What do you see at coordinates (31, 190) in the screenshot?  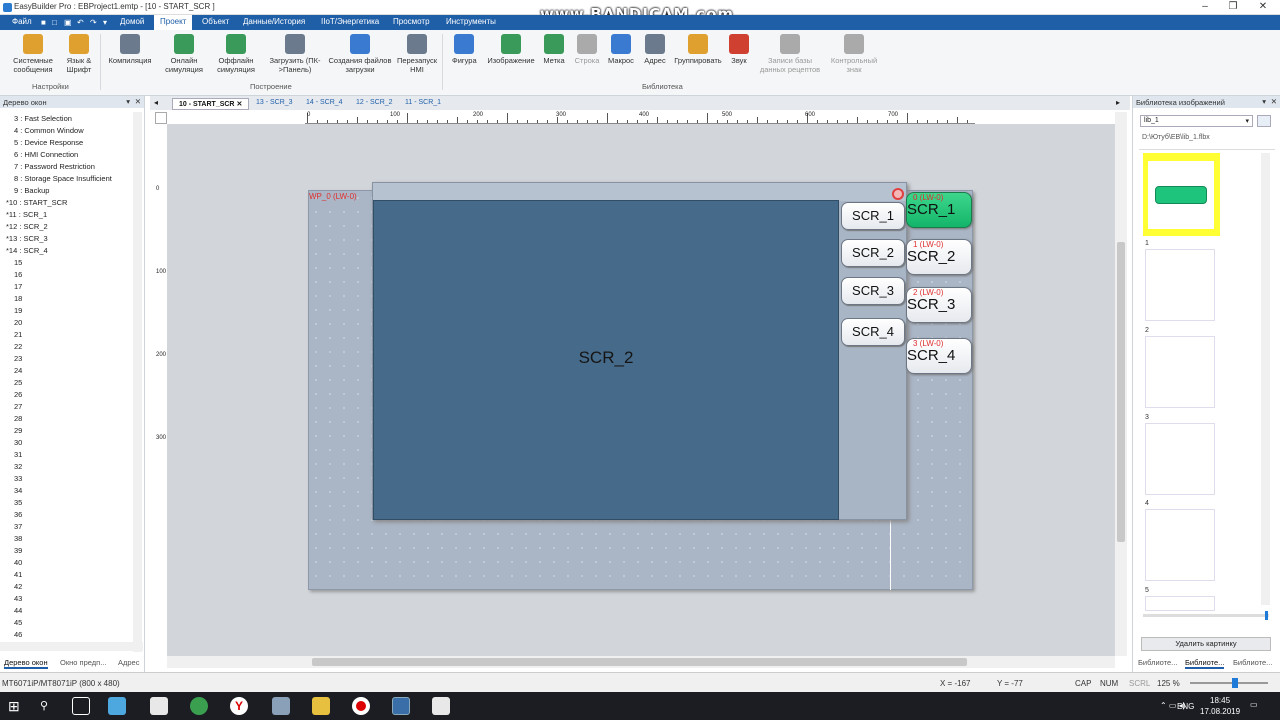 I see `tree-item: 9 : Backup` at bounding box center [31, 190].